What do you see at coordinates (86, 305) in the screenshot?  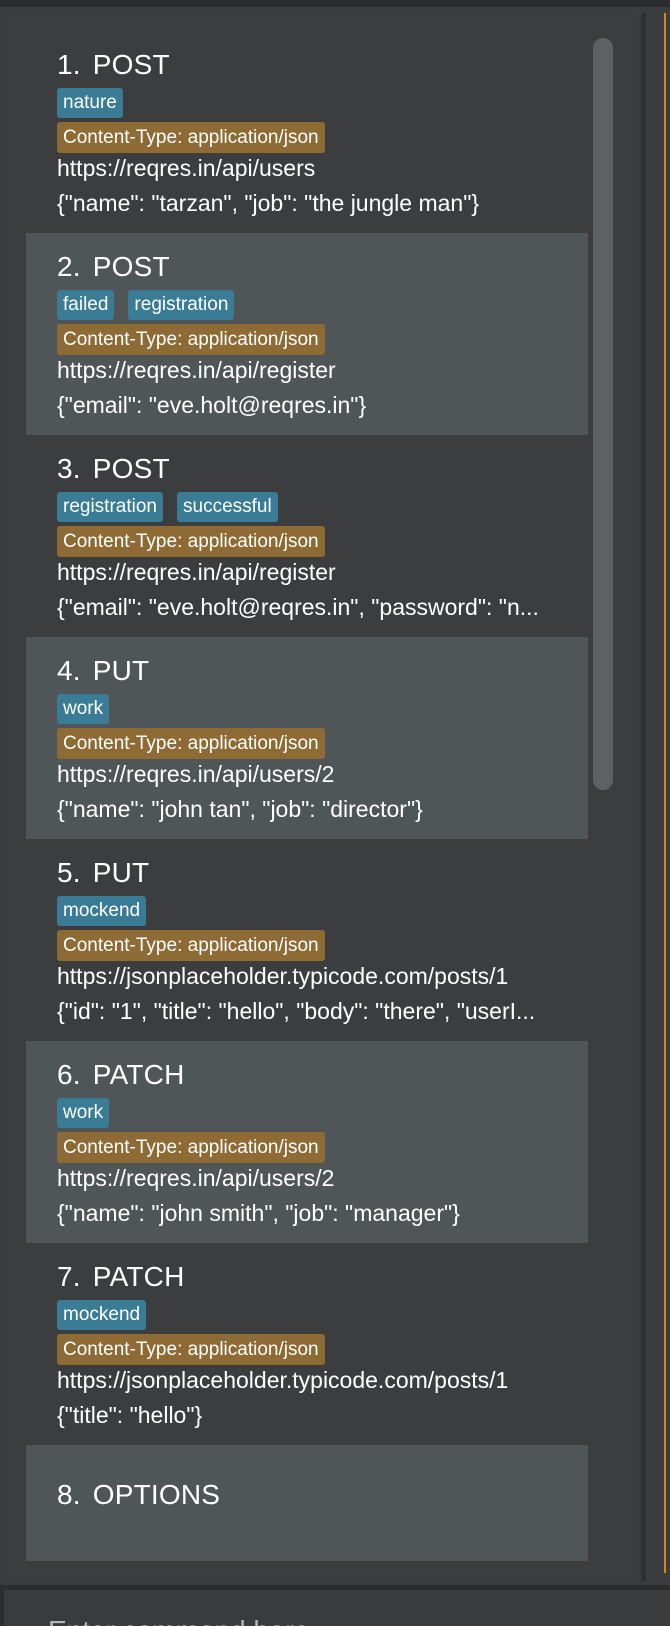 I see `tag-badge: failed` at bounding box center [86, 305].